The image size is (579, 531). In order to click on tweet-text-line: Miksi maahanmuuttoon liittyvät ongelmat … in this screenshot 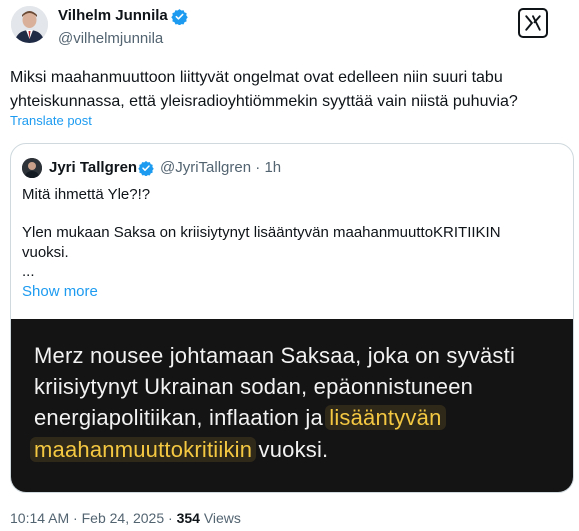, I will do `click(256, 77)`.